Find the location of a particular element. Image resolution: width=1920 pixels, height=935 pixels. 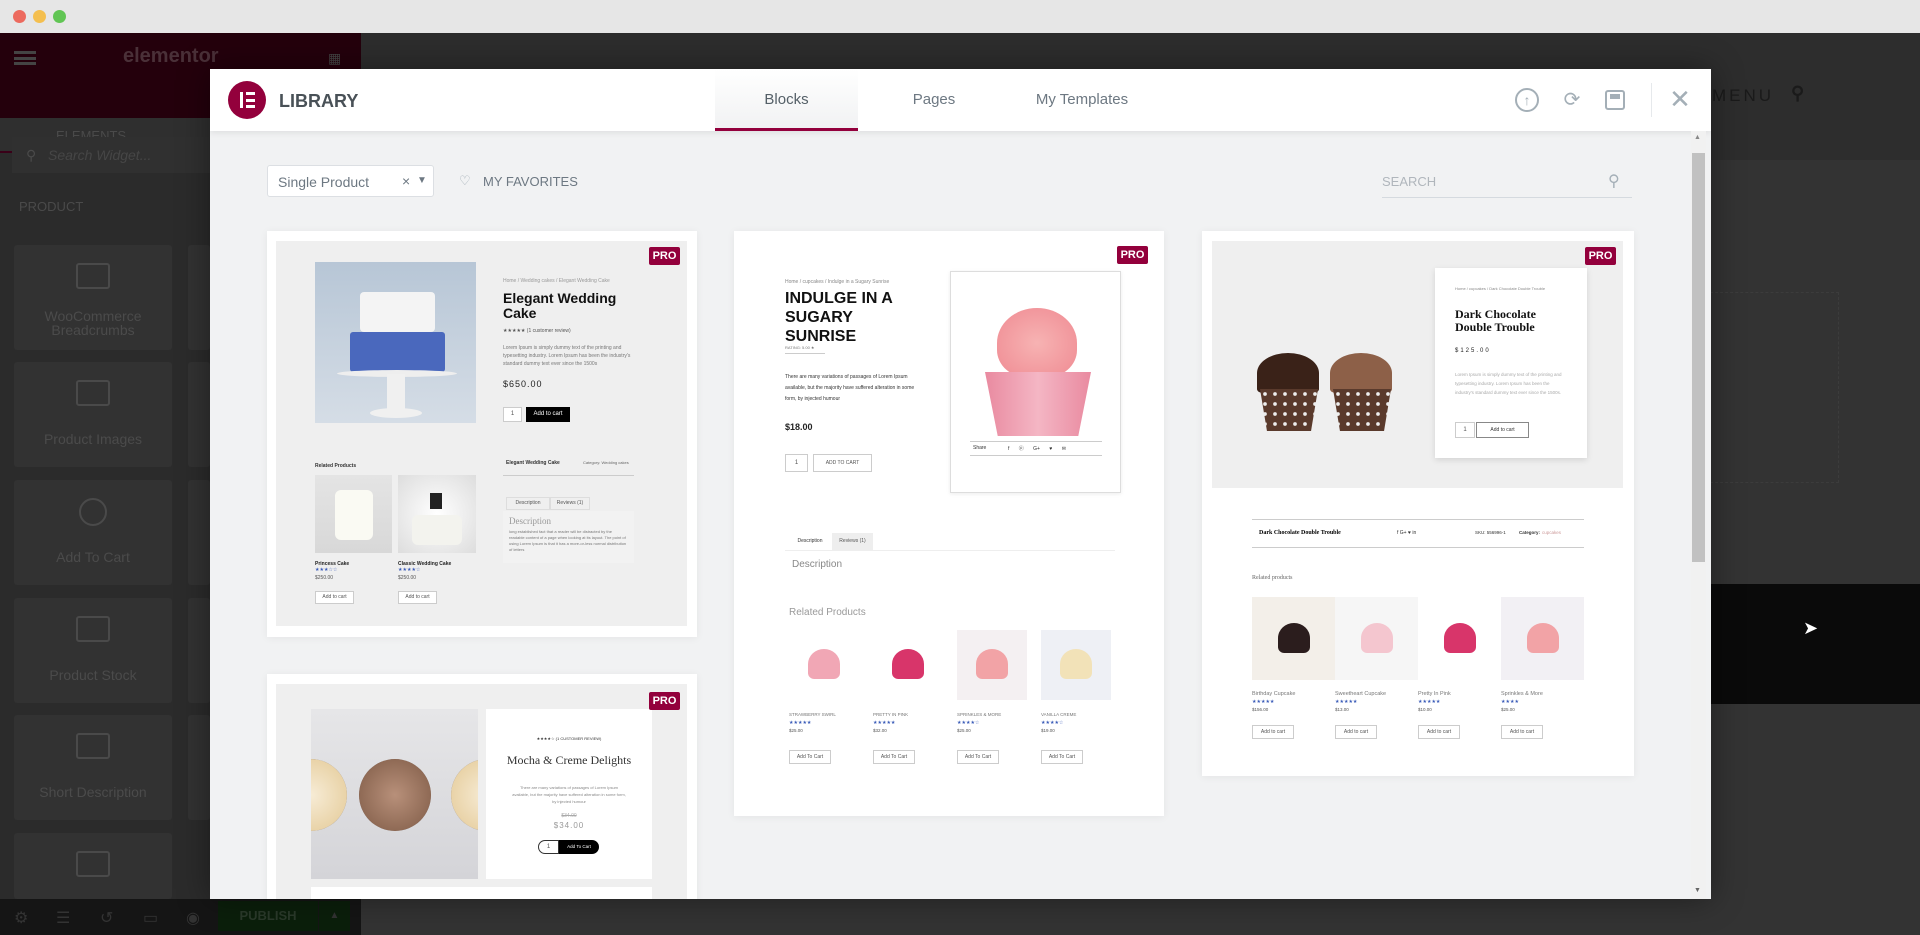

canvas-empty-section is located at coordinates (1774, 387).